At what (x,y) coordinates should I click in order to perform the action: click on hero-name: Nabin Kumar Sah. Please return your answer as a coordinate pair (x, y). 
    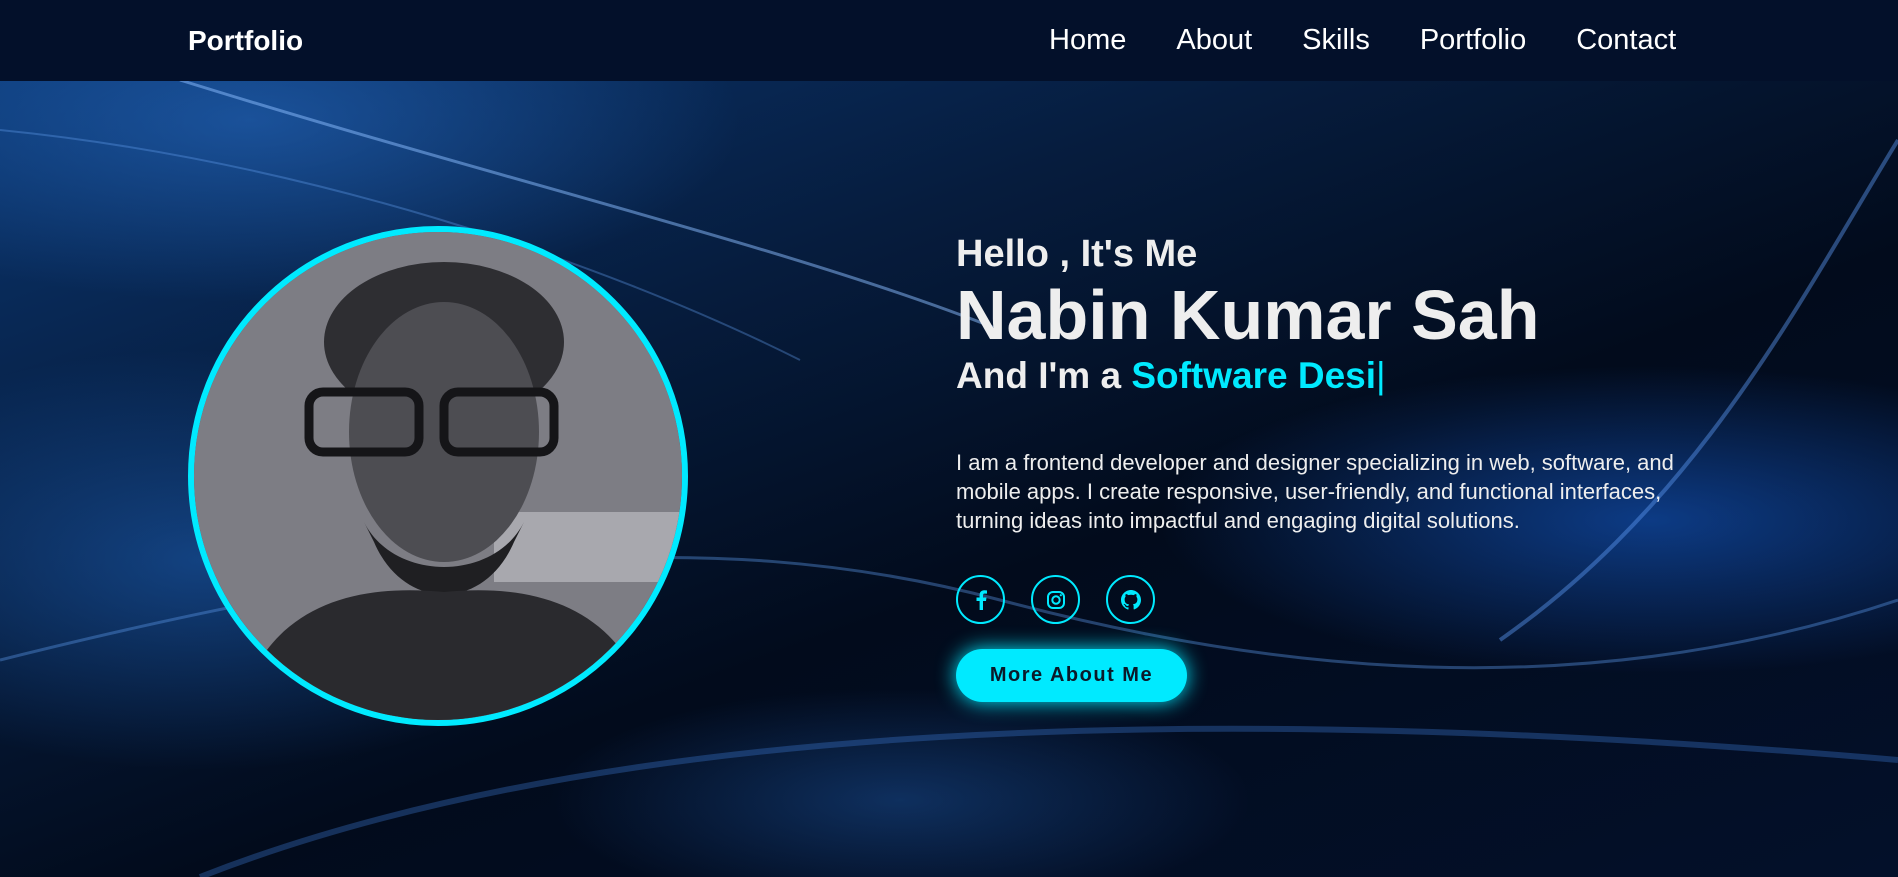
    Looking at the image, I should click on (1248, 315).